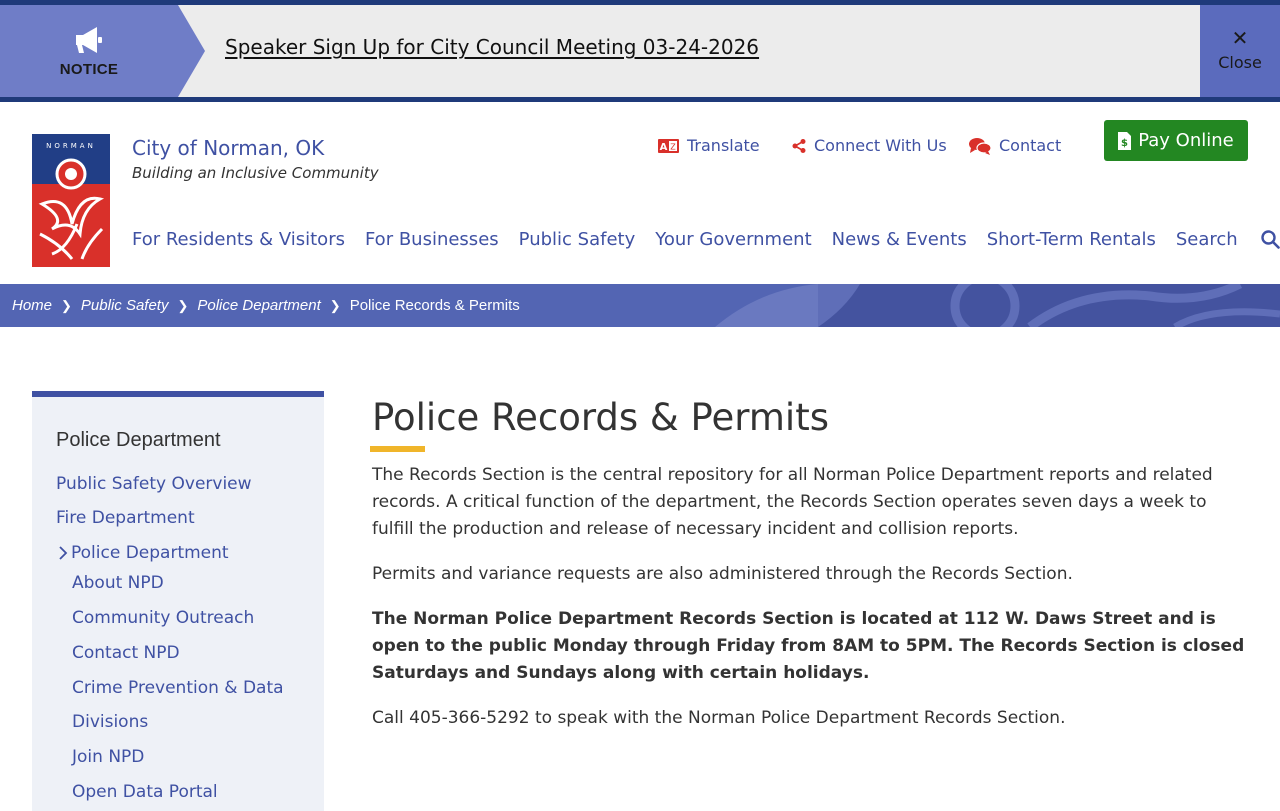  Describe the element at coordinates (880, 145) in the screenshot. I see `connect-label: Connect With Us` at that location.